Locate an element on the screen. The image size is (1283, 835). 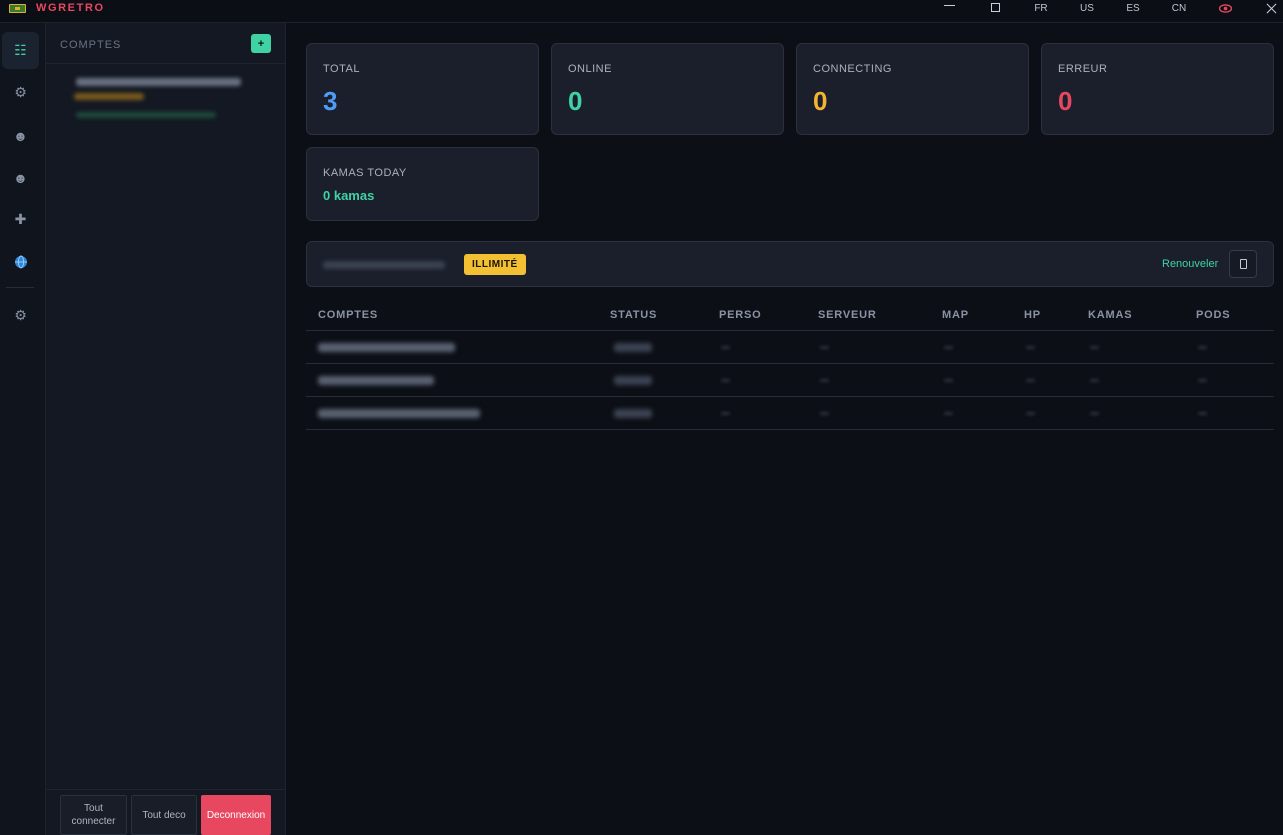
nav-character: ☻ is located at coordinates (20, 135).